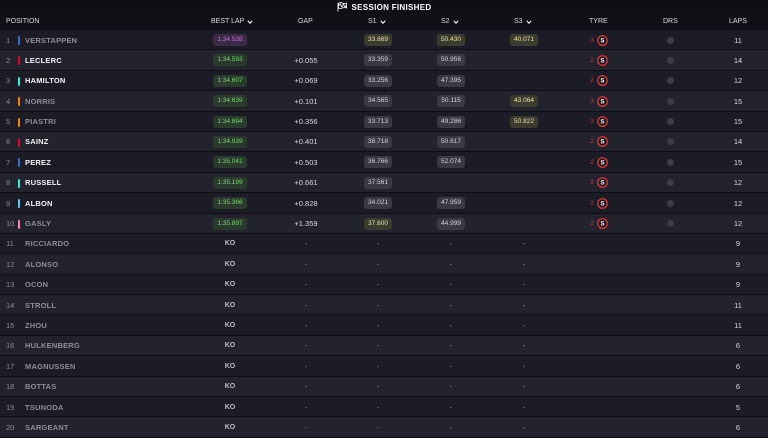 This screenshot has width=768, height=438. What do you see at coordinates (306, 346) in the screenshot?
I see `gap-cell: -` at bounding box center [306, 346].